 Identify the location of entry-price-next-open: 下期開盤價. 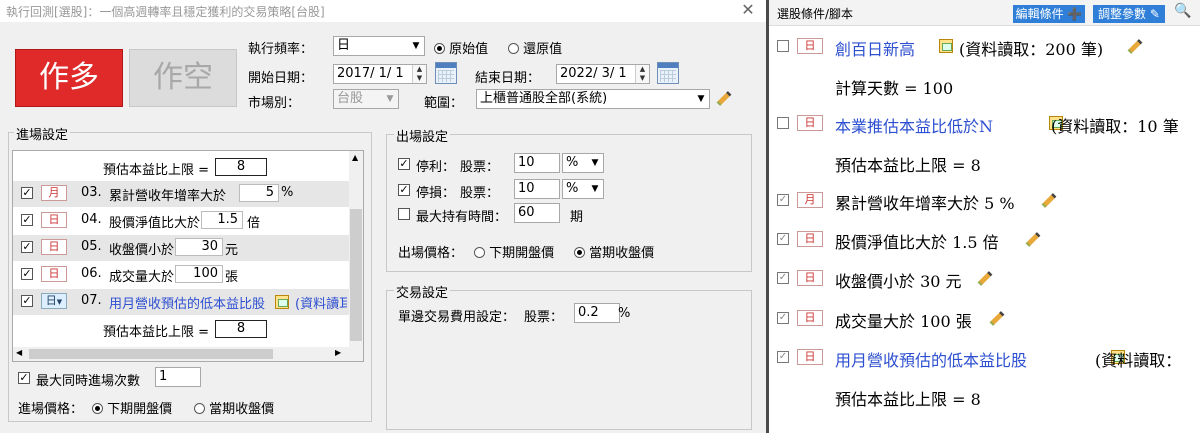
(132, 407).